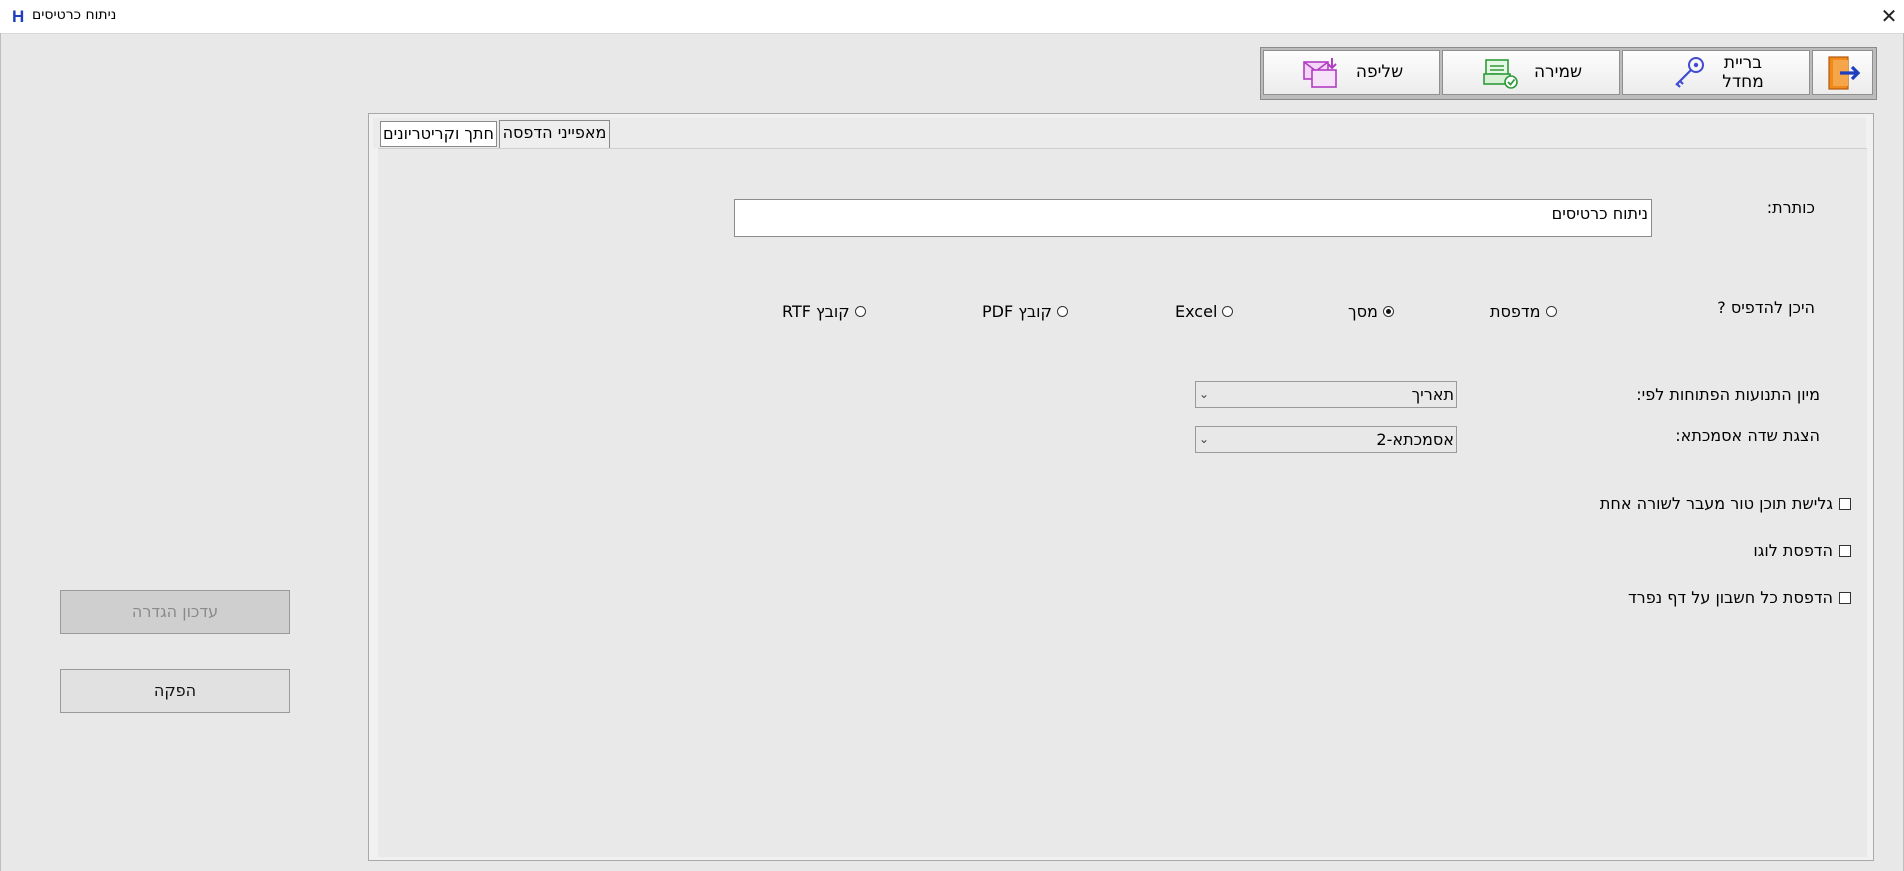 The width and height of the screenshot is (1904, 871). Describe the element at coordinates (1845, 597) in the screenshot. I see `checkbox-separate-page-box` at that location.